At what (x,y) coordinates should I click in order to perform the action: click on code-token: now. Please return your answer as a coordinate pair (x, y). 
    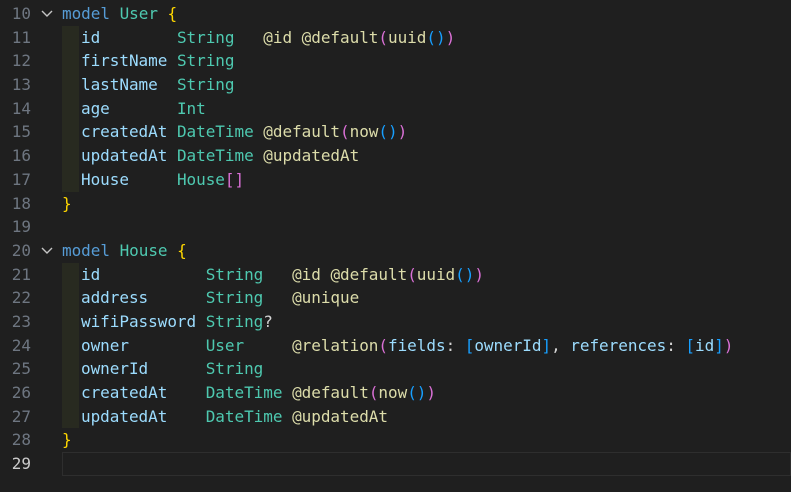
    Looking at the image, I should click on (393, 392).